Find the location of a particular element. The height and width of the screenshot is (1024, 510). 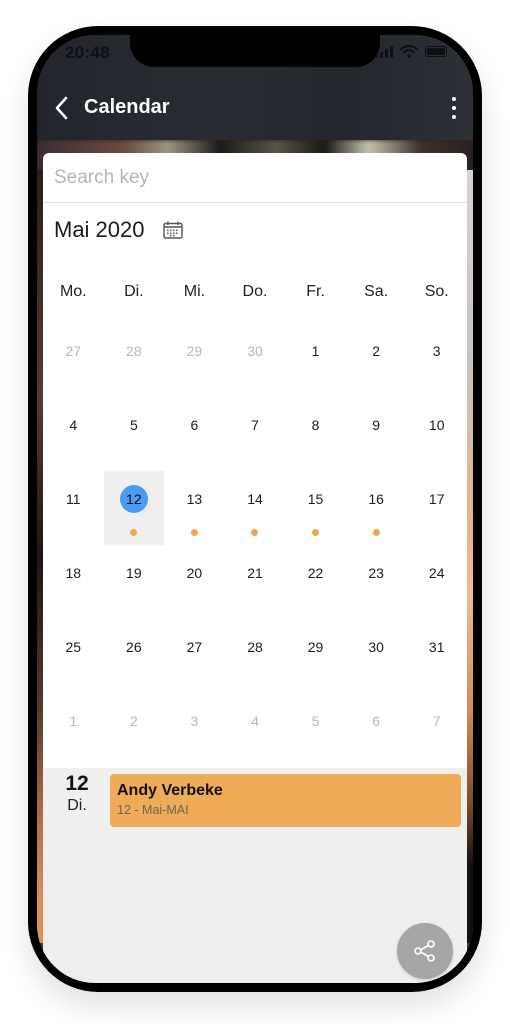

calendar-day: 31 is located at coordinates (436, 656).